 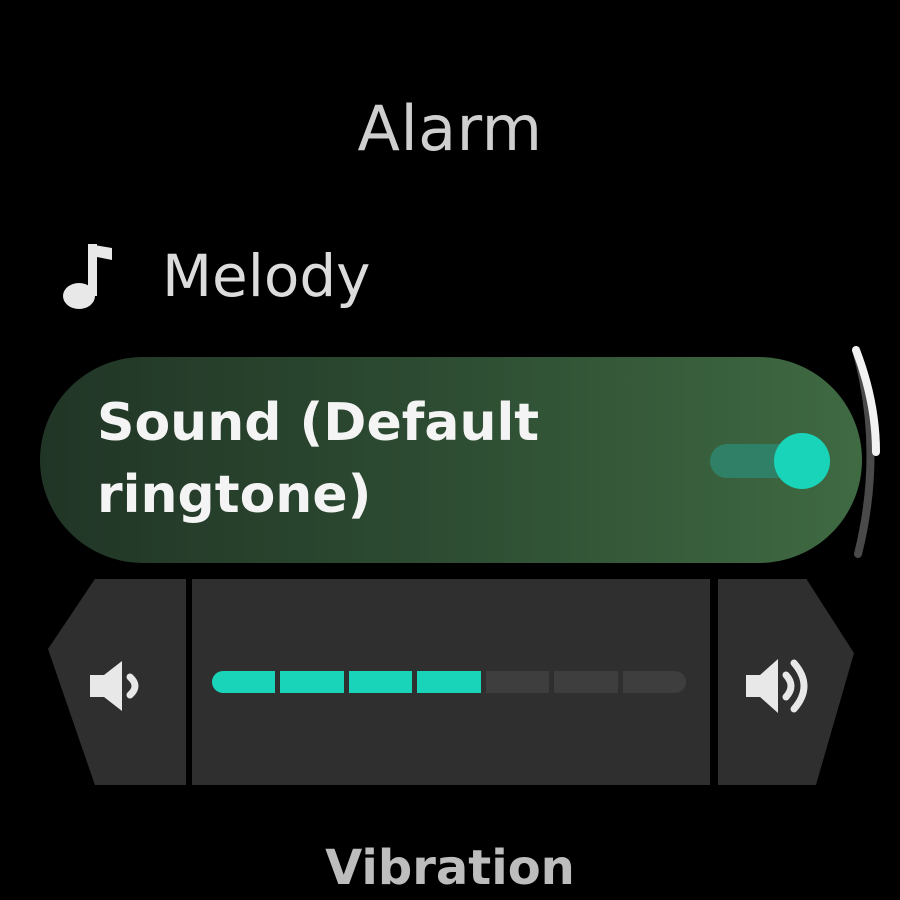 What do you see at coordinates (802, 461) in the screenshot?
I see `toggle-thumb` at bounding box center [802, 461].